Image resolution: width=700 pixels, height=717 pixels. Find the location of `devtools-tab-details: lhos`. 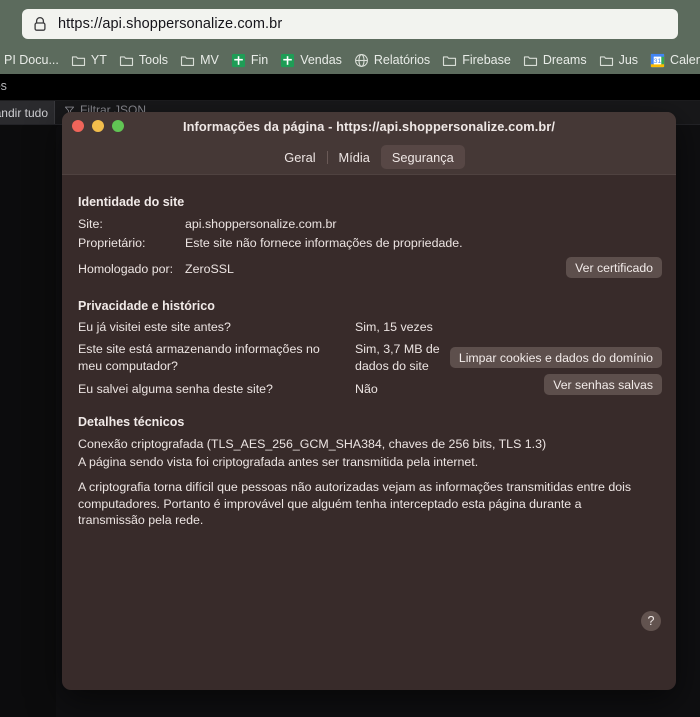

devtools-tab-details: lhos is located at coordinates (3, 86).